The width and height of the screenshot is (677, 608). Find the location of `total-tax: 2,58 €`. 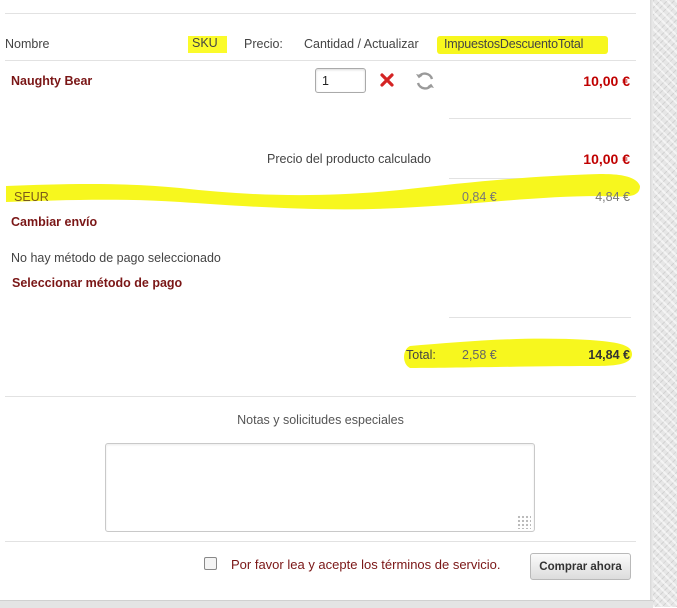

total-tax: 2,58 € is located at coordinates (479, 355).